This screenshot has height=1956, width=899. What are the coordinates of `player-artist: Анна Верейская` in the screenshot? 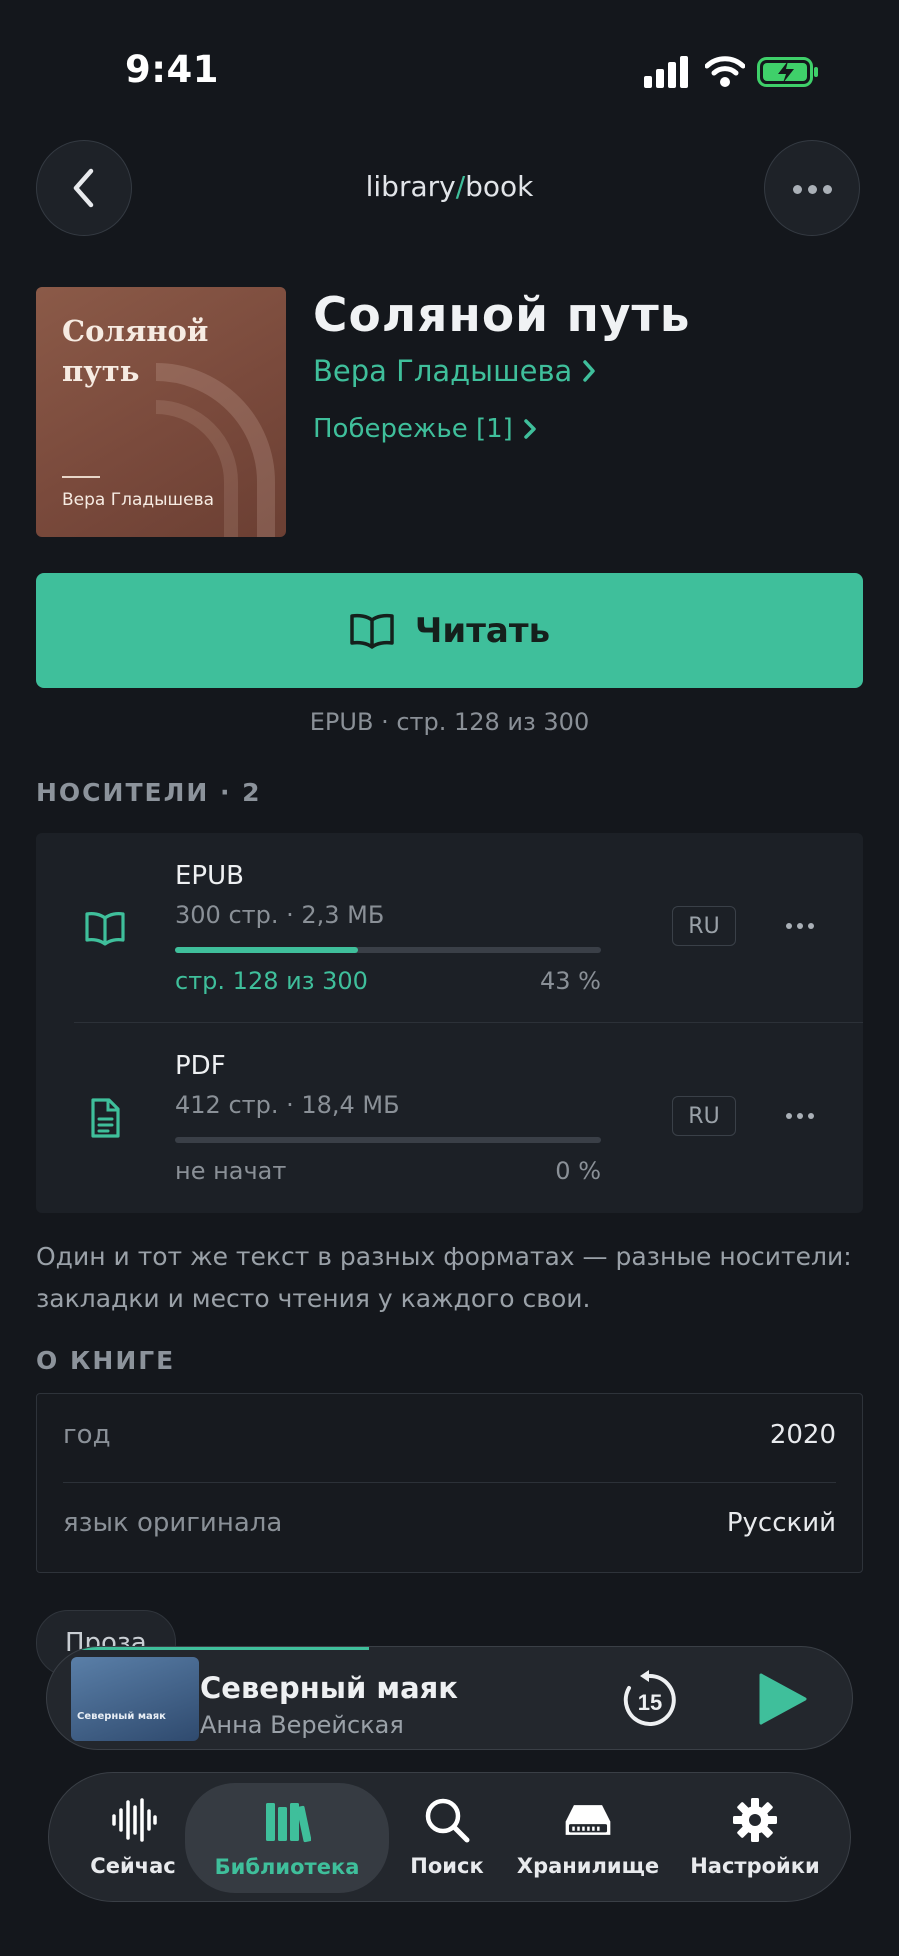 It's located at (302, 1725).